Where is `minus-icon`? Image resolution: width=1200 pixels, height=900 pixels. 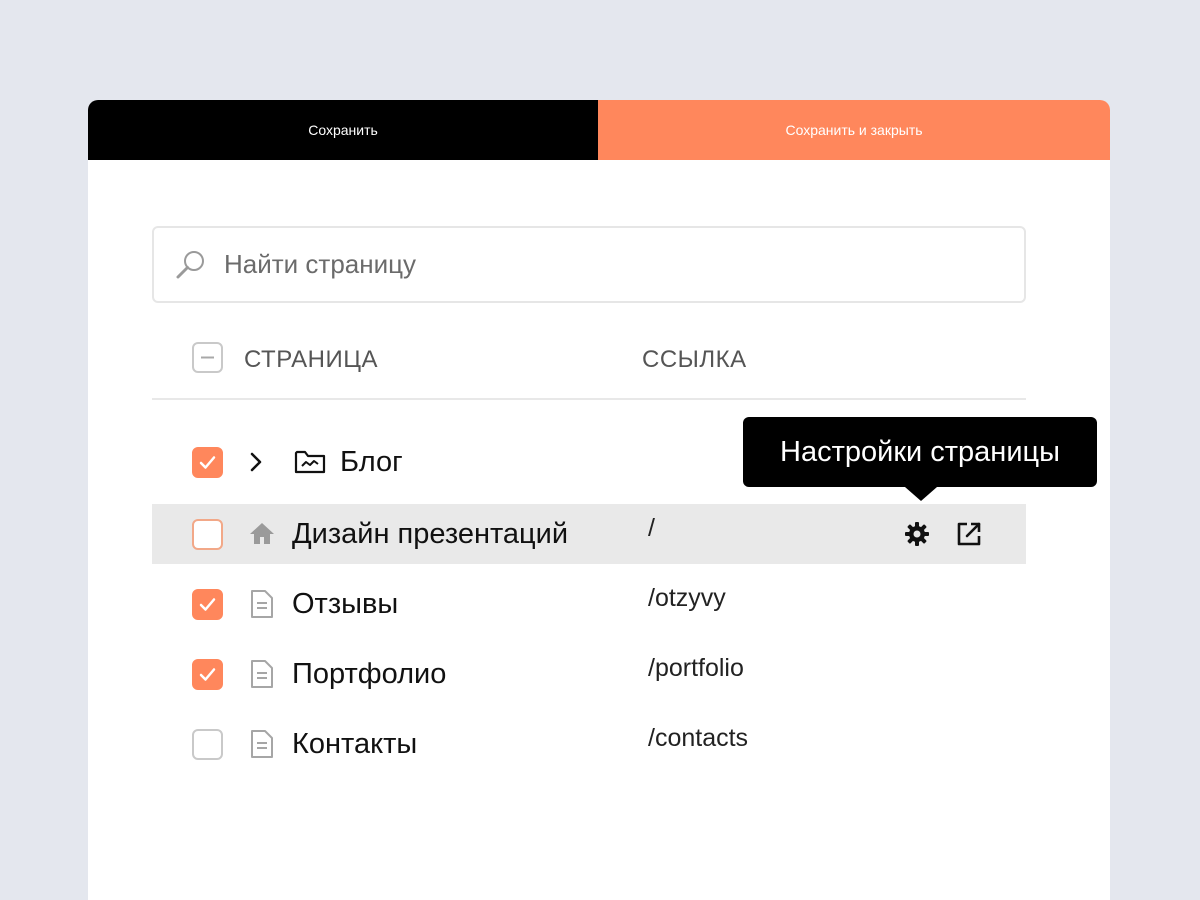 minus-icon is located at coordinates (207, 357).